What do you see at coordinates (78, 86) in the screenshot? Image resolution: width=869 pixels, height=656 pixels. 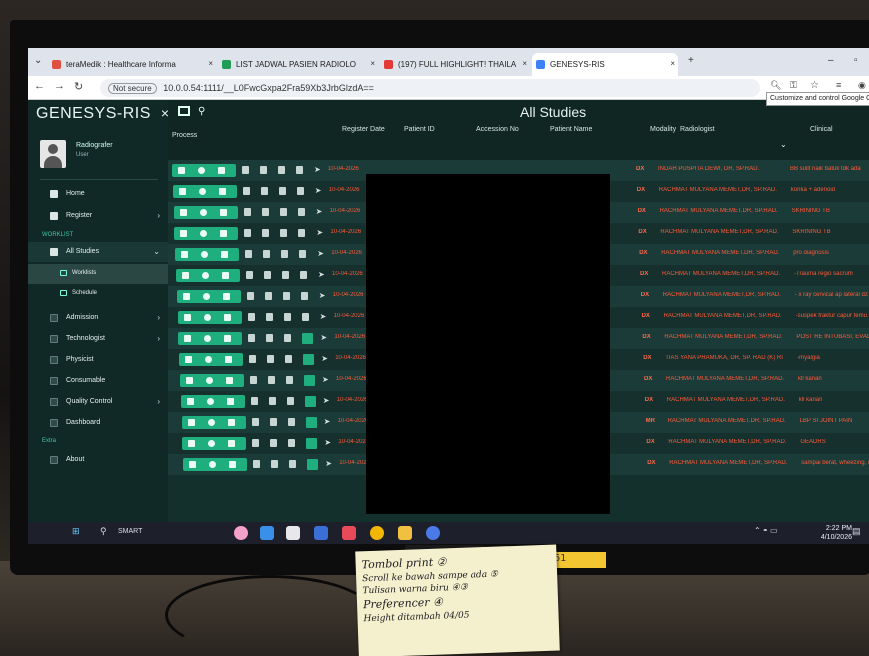 I see `reload-icon: ↻` at bounding box center [78, 86].